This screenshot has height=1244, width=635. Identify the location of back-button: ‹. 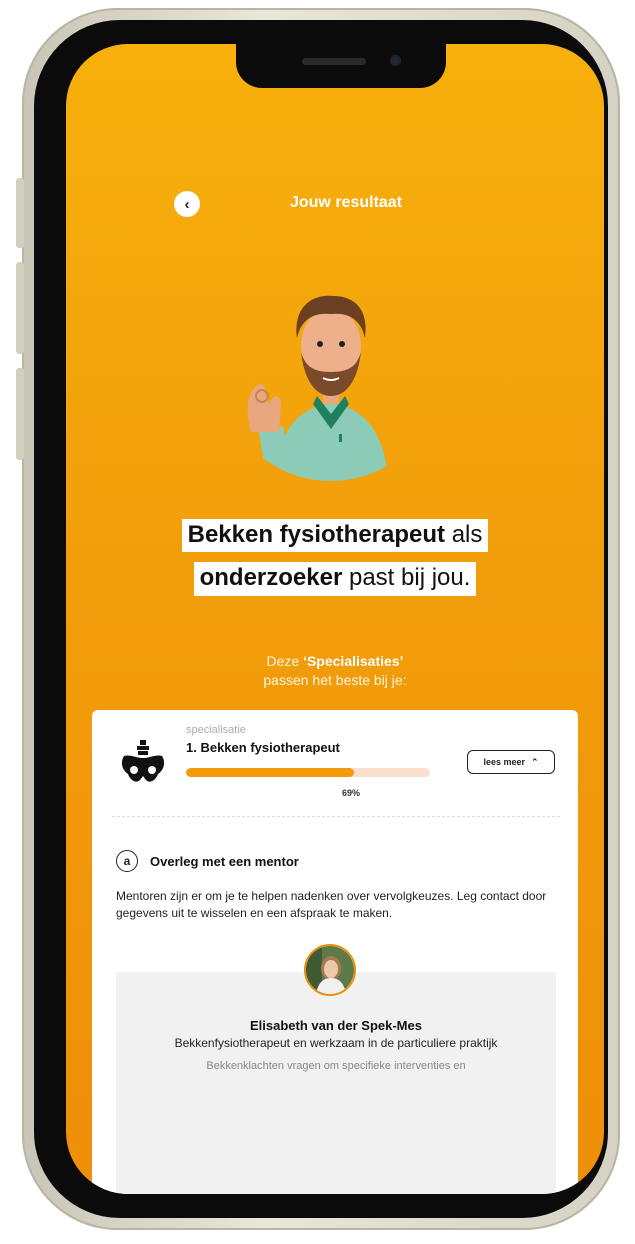
(187, 204).